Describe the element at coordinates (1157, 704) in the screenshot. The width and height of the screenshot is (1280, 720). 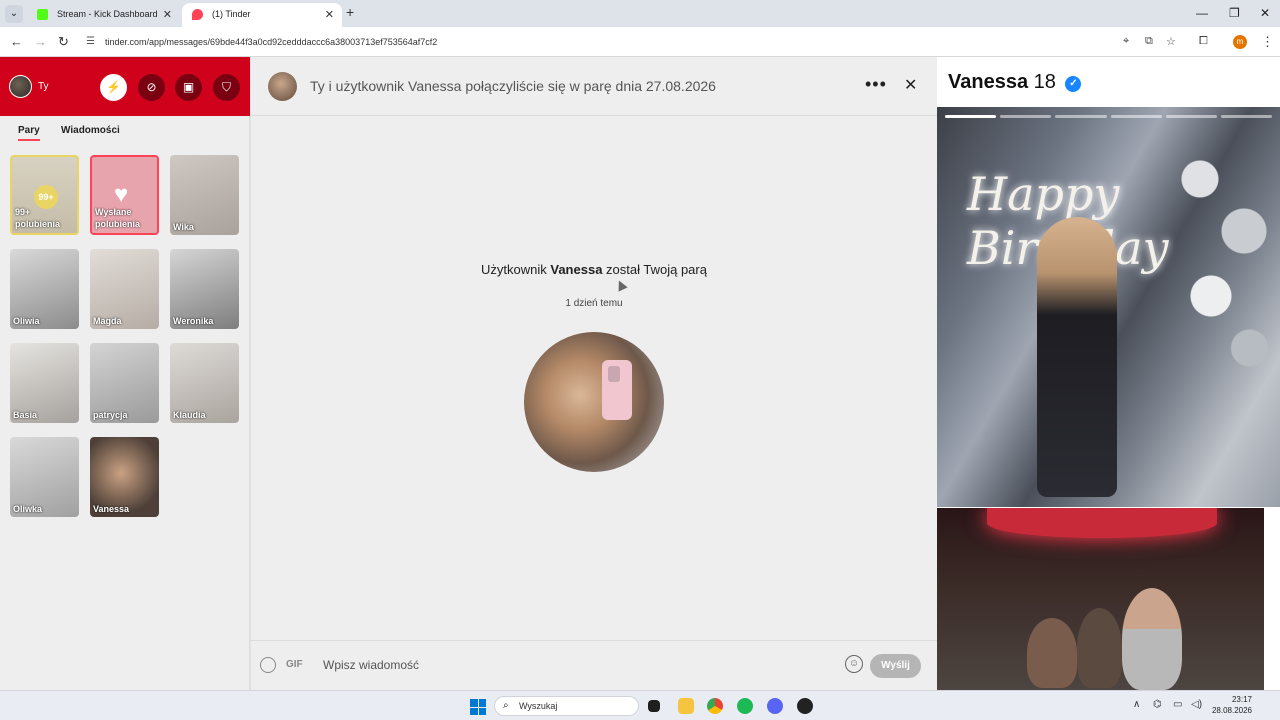
I see `network-icon: ⌬` at that location.